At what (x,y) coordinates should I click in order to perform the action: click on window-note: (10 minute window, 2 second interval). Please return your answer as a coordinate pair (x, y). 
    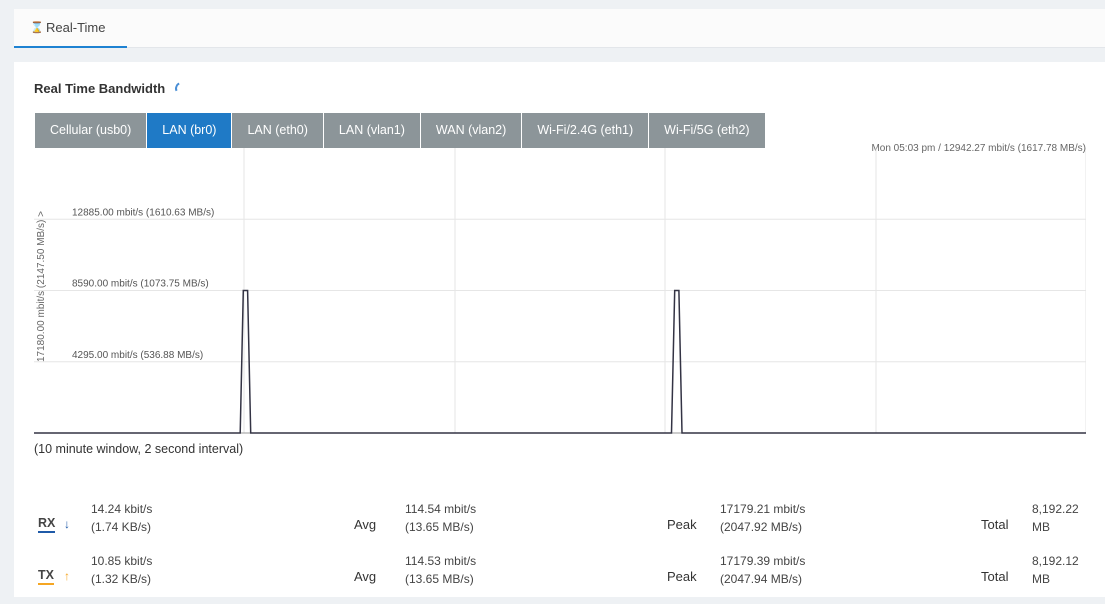
    Looking at the image, I should click on (139, 449).